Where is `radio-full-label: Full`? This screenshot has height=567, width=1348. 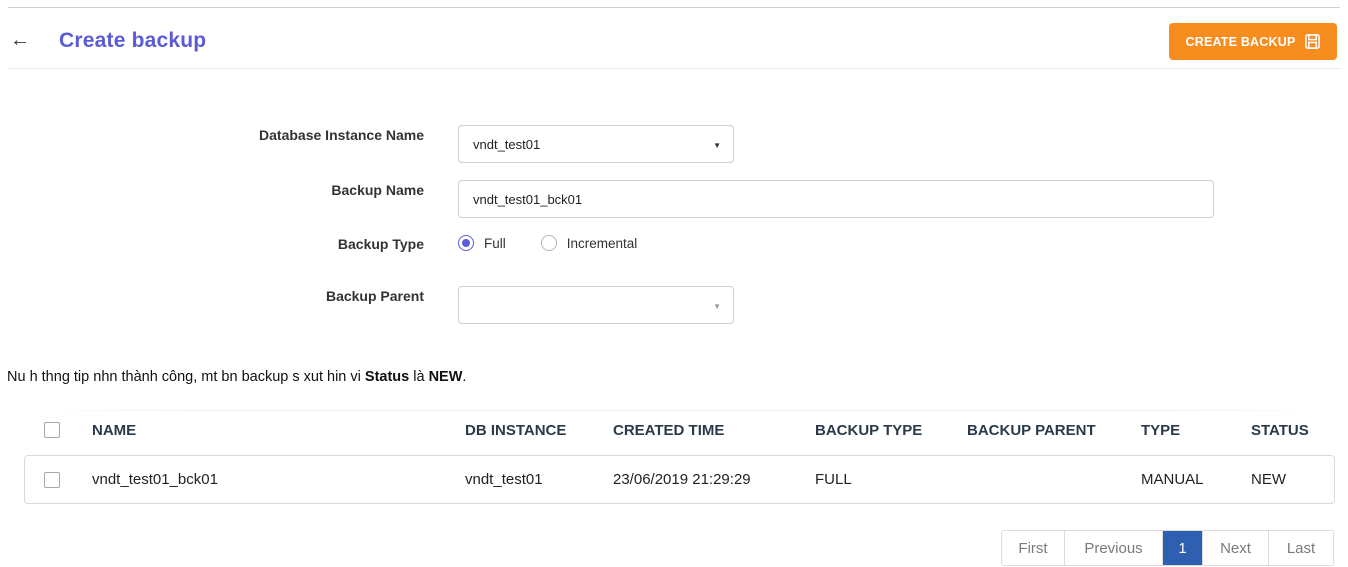
radio-full-label: Full is located at coordinates (495, 243).